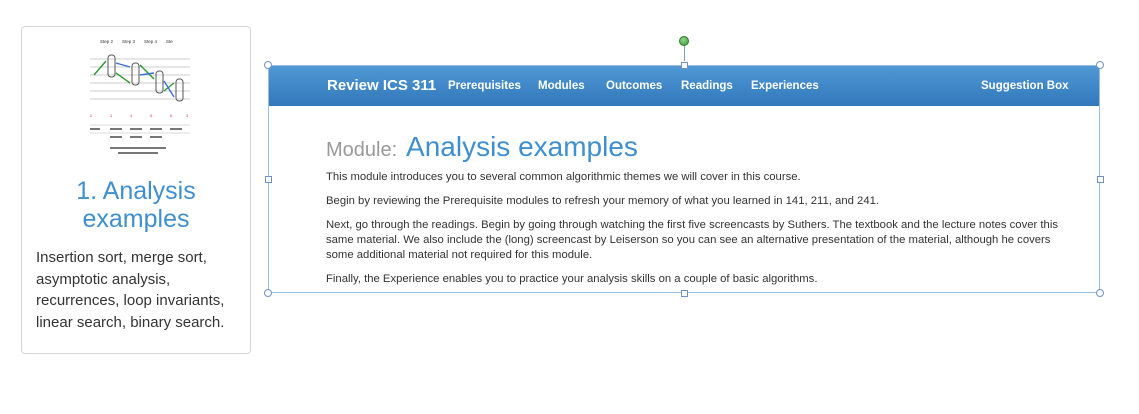  I want to click on sorting-network-thumbnail: Step 2 Step 3 Step 4 Ste 2 1 4 5 6 3, so click(140, 96).